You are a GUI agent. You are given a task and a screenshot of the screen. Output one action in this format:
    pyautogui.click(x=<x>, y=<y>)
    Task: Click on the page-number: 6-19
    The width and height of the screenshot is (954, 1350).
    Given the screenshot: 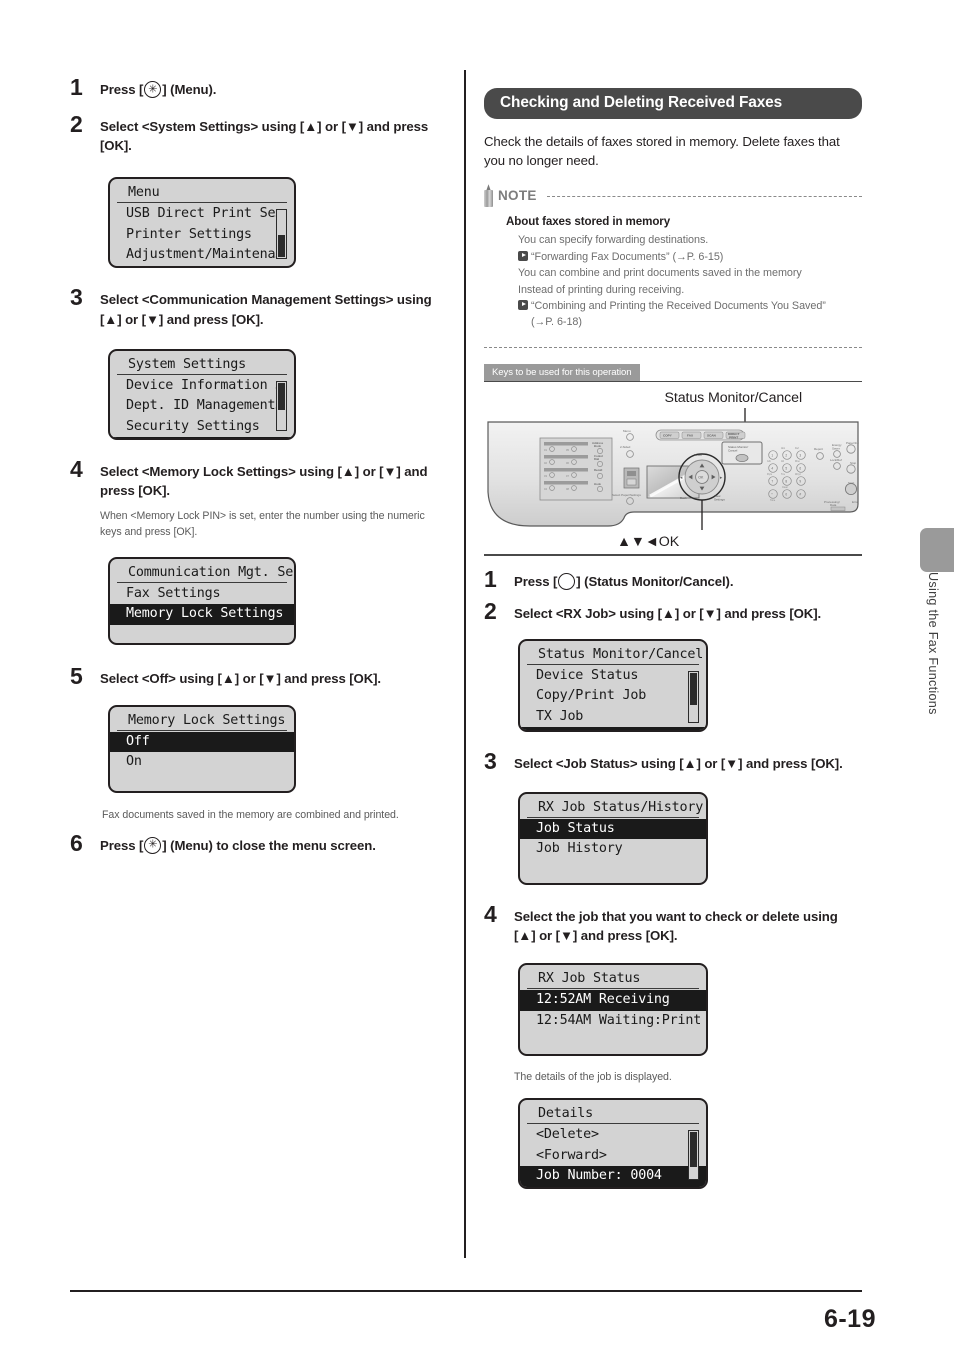 What is the action you would take?
    pyautogui.click(x=849, y=1319)
    